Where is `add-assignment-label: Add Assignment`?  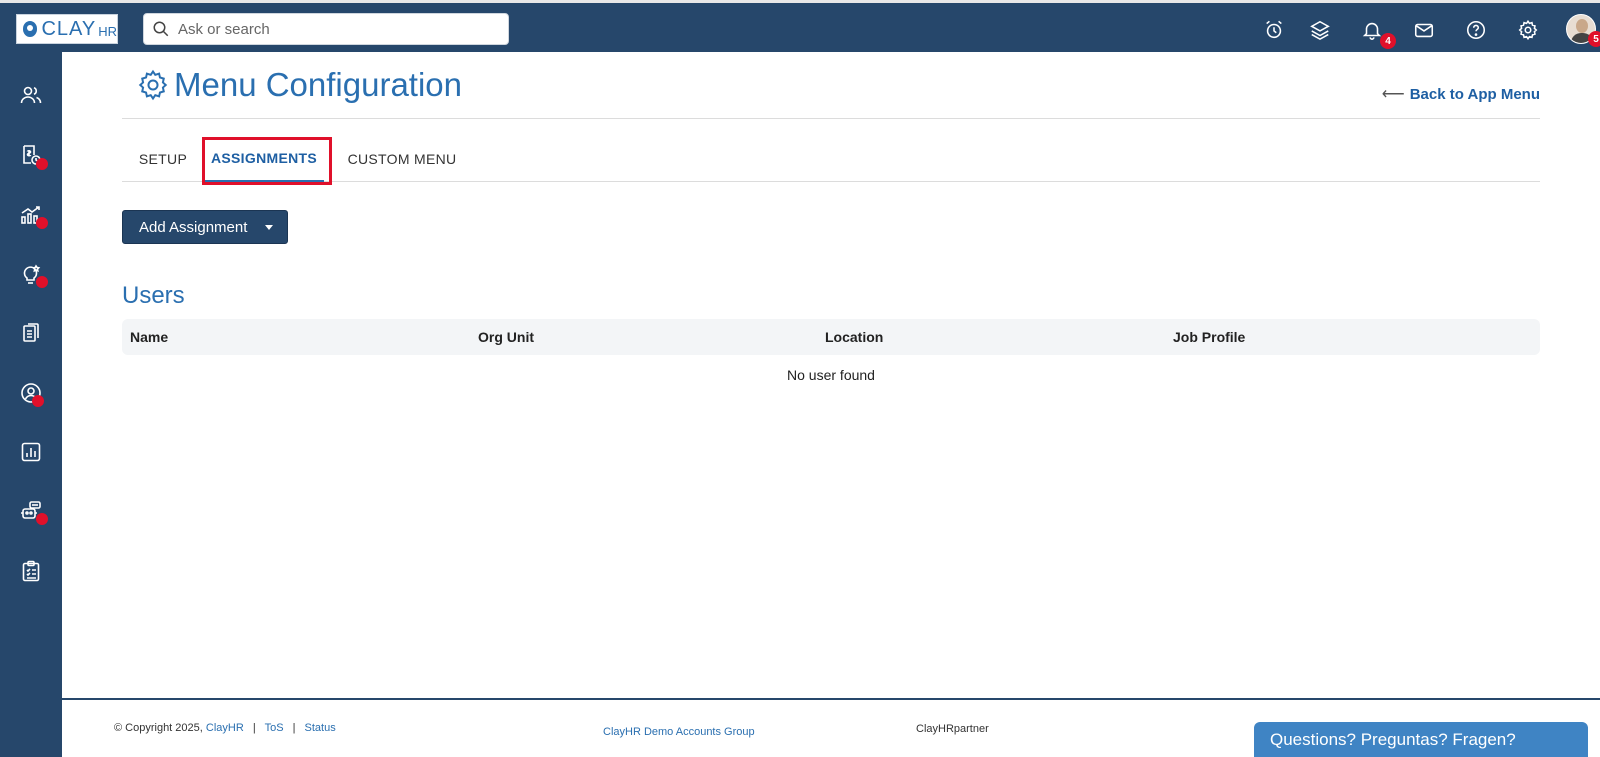
add-assignment-label: Add Assignment is located at coordinates (193, 227).